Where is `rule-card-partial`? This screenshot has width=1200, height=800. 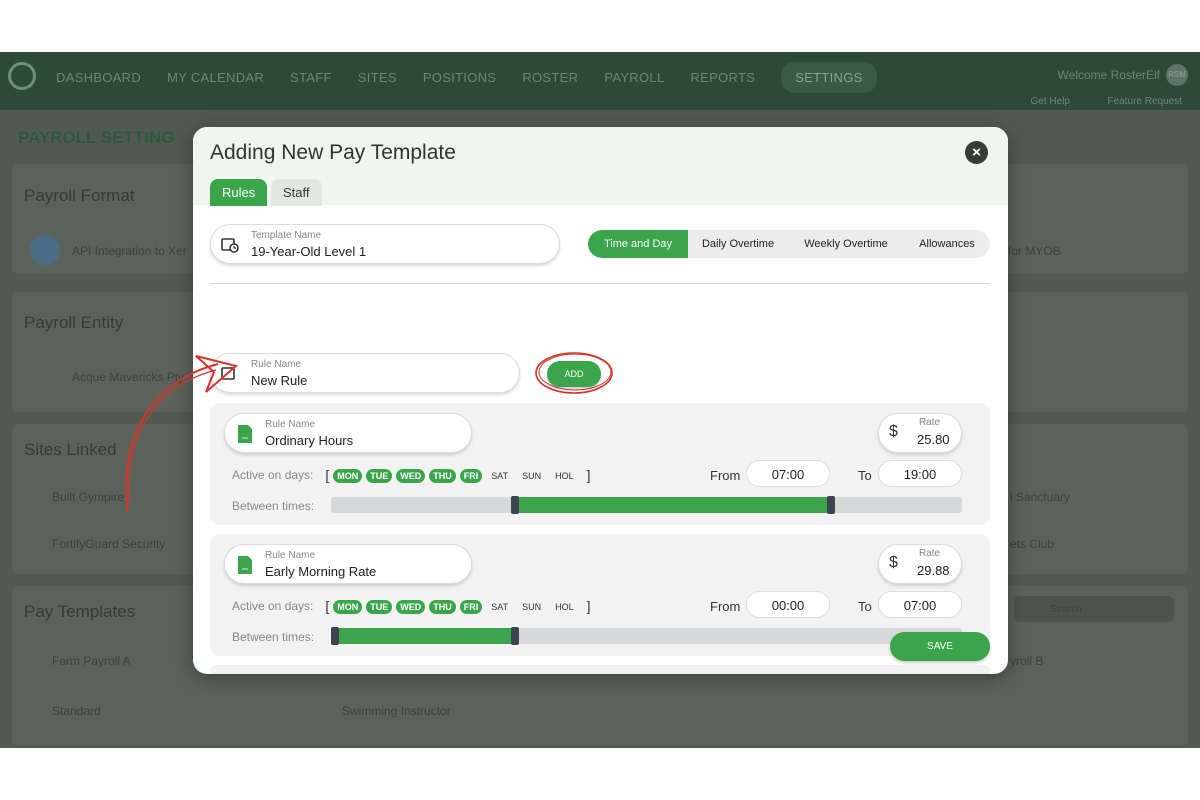
rule-card-partial is located at coordinates (600, 669).